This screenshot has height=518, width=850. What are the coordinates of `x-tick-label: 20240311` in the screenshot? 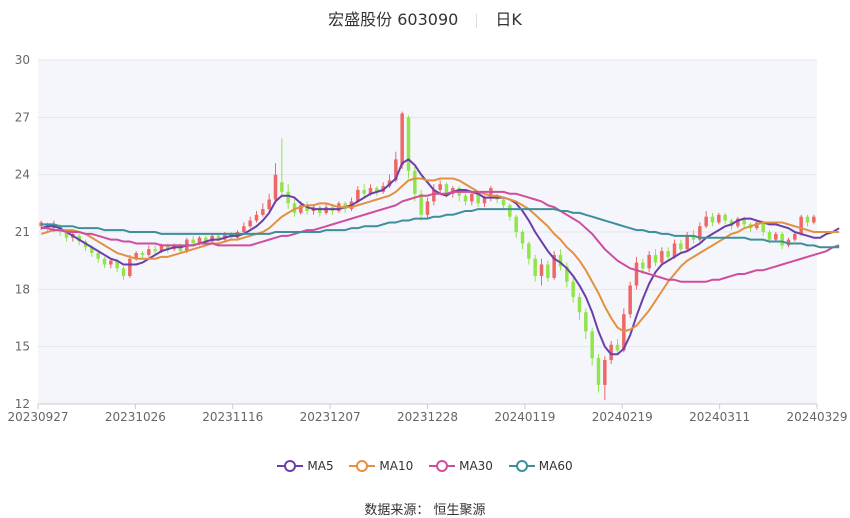 It's located at (719, 417).